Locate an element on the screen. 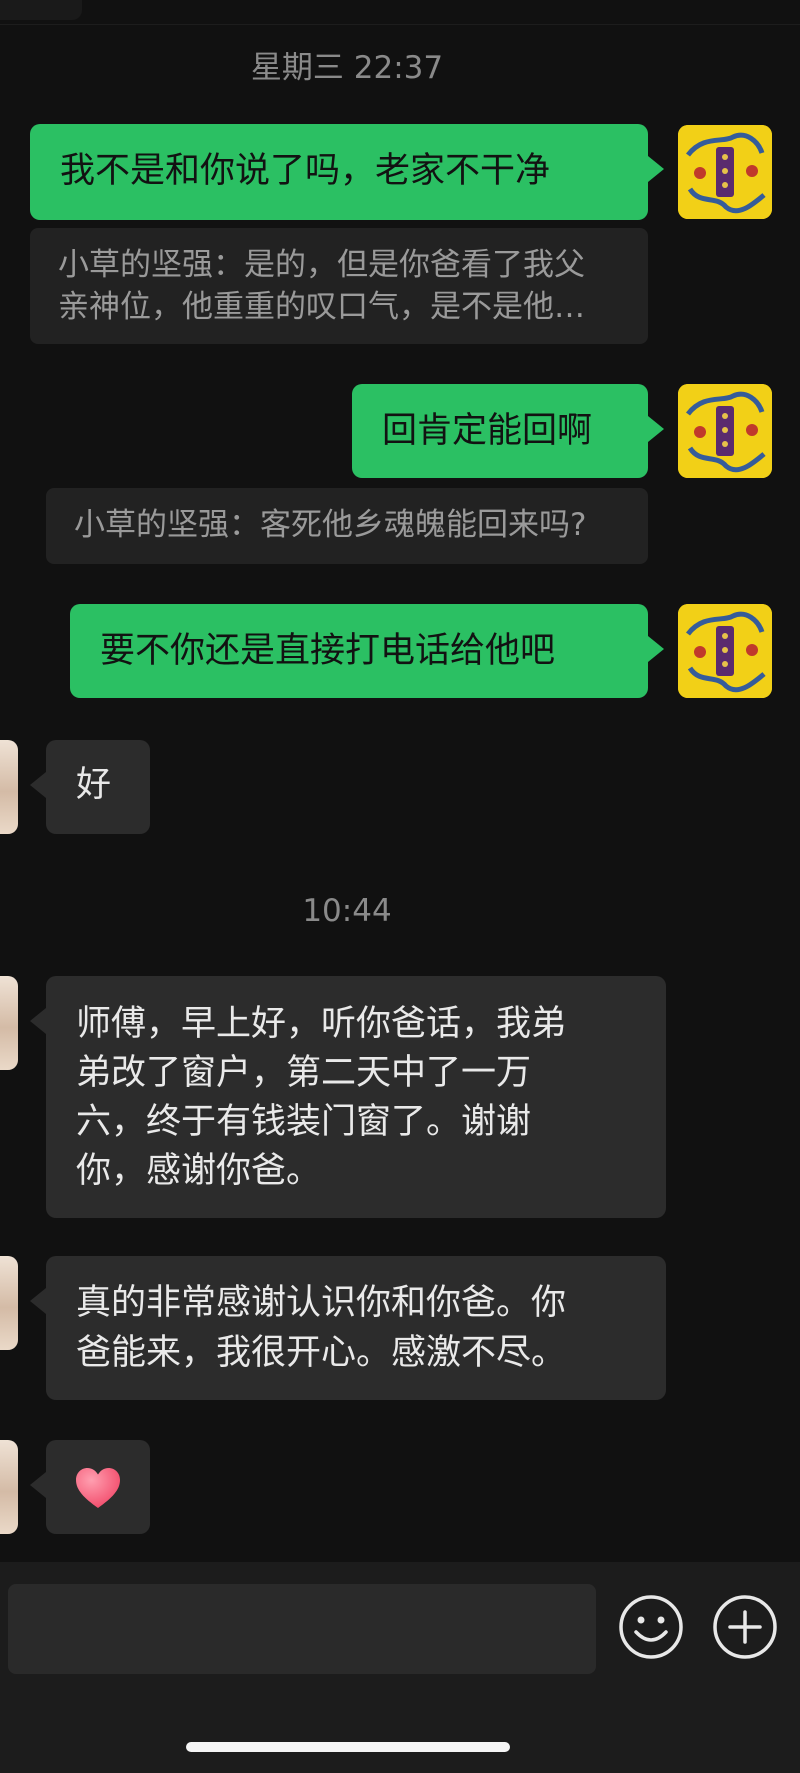 This screenshot has width=800, height=1773. message-line: 弟改了窗户，第二天中了一万 is located at coordinates (304, 1073).